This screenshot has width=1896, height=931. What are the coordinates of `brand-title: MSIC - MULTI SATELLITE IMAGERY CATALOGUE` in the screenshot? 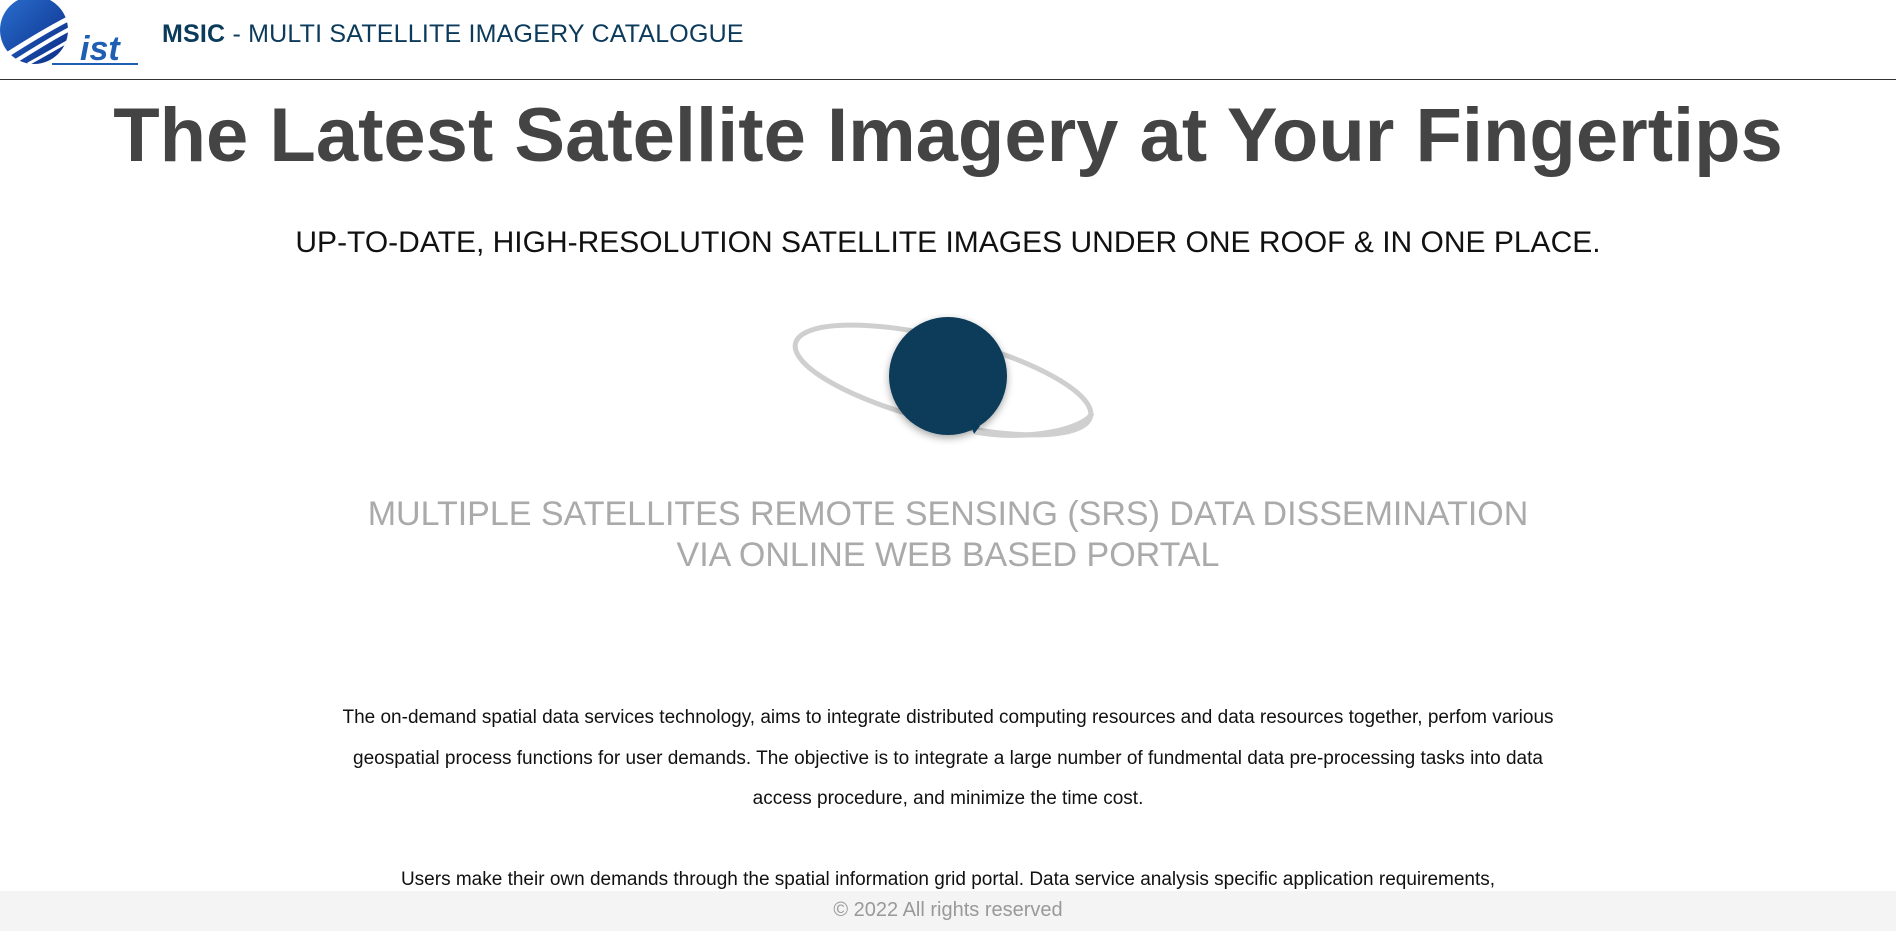 It's located at (453, 34).